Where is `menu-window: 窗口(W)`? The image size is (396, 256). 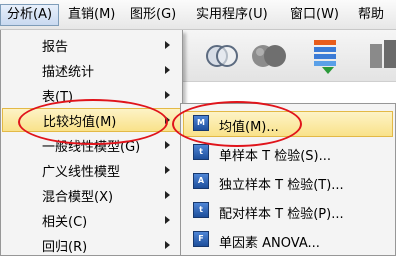 menu-window: 窗口(W) is located at coordinates (314, 15).